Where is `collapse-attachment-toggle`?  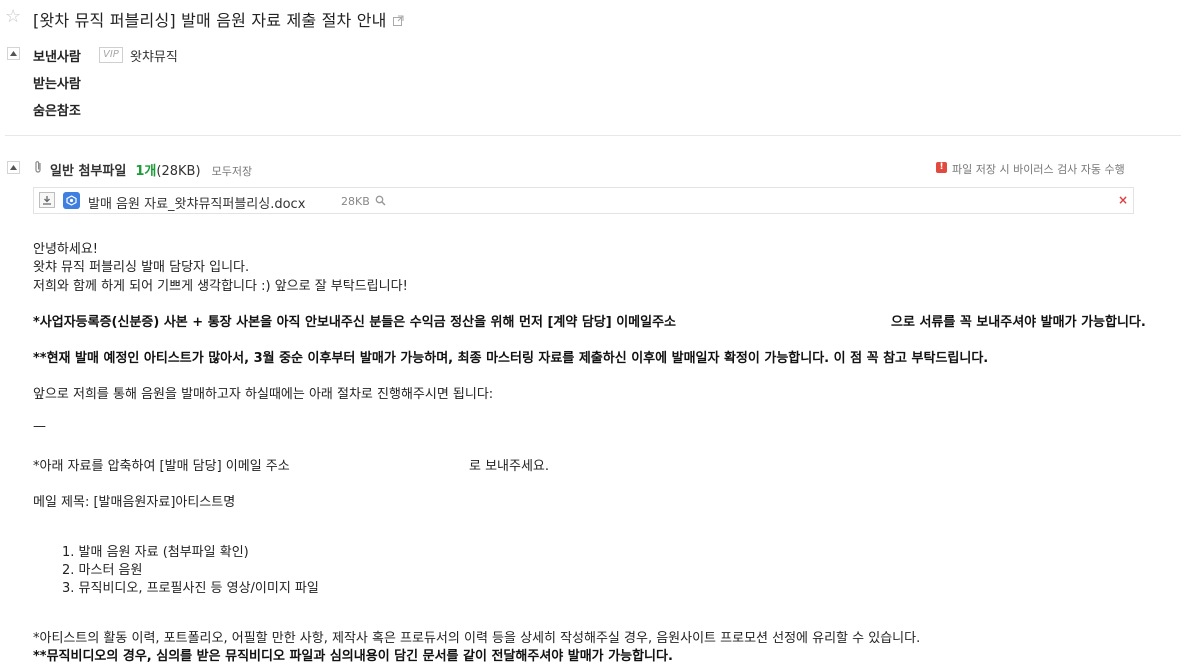
collapse-attachment-toggle is located at coordinates (13, 167).